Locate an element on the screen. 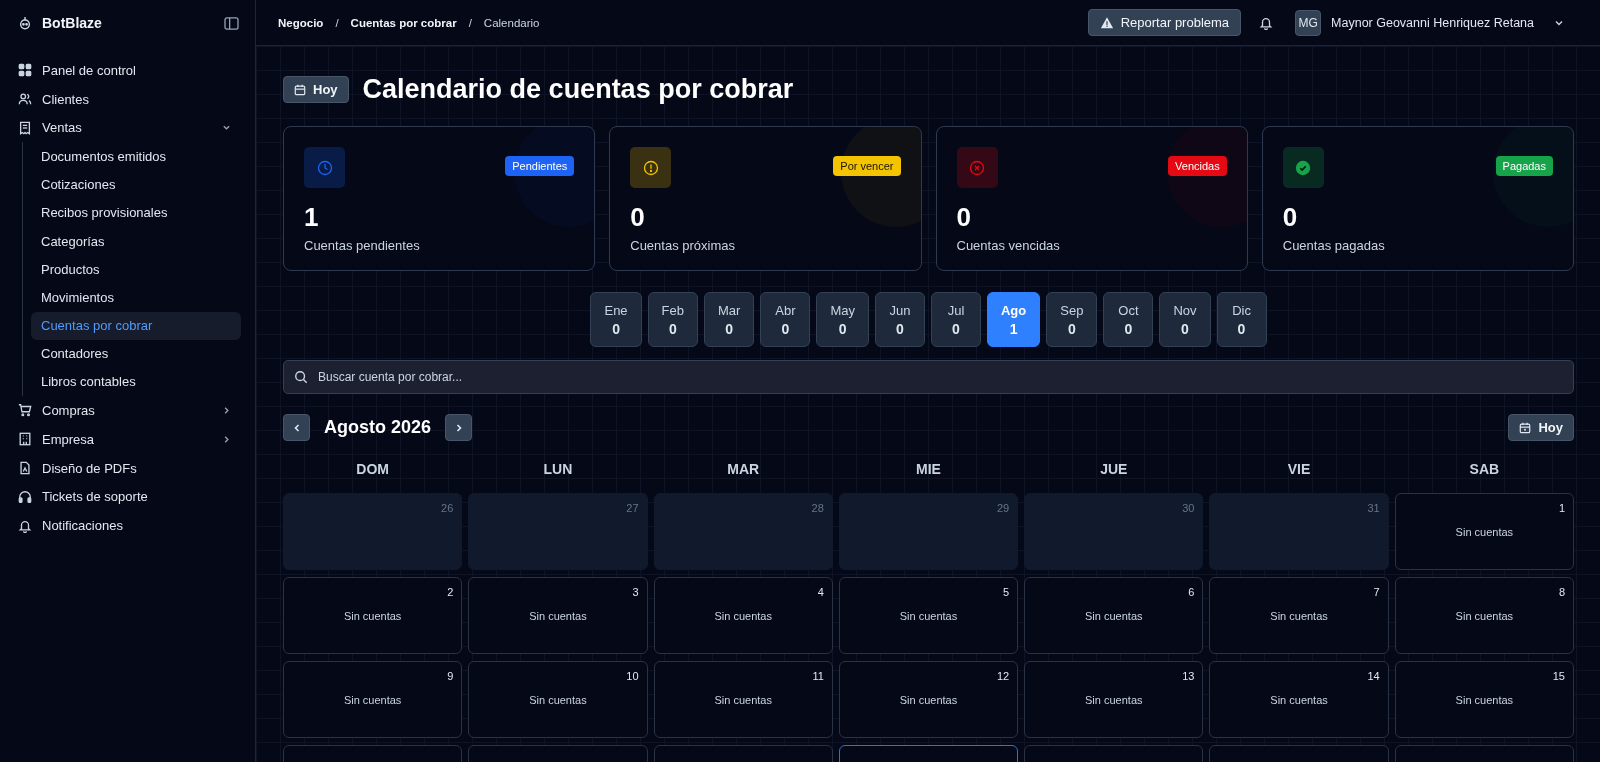  day-cell: 5 Sin cuentas is located at coordinates (928, 615).